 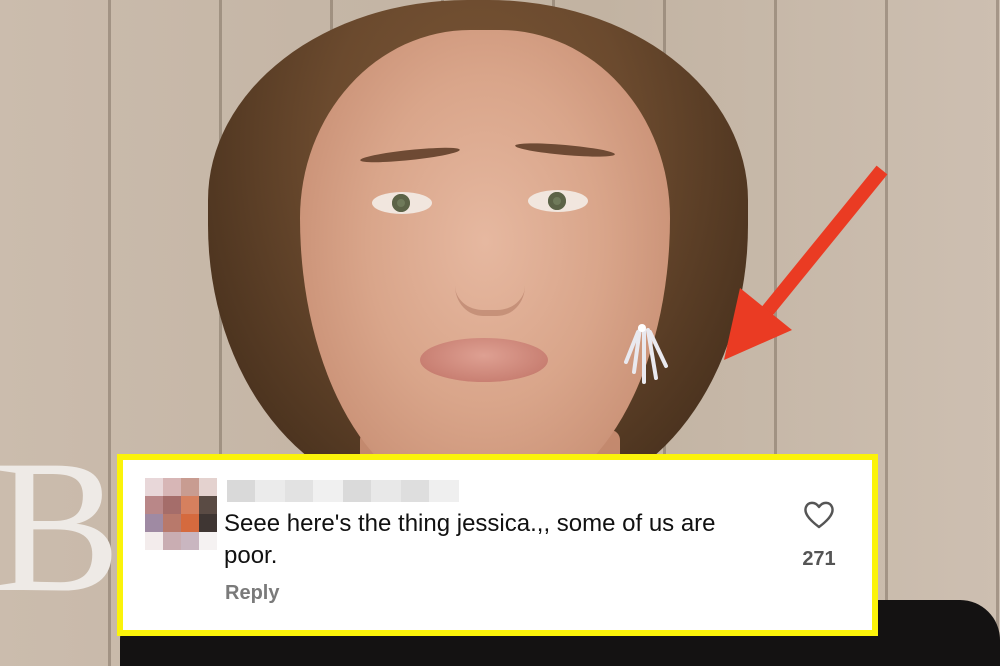 What do you see at coordinates (819, 515) in the screenshot?
I see `heart-outline-icon` at bounding box center [819, 515].